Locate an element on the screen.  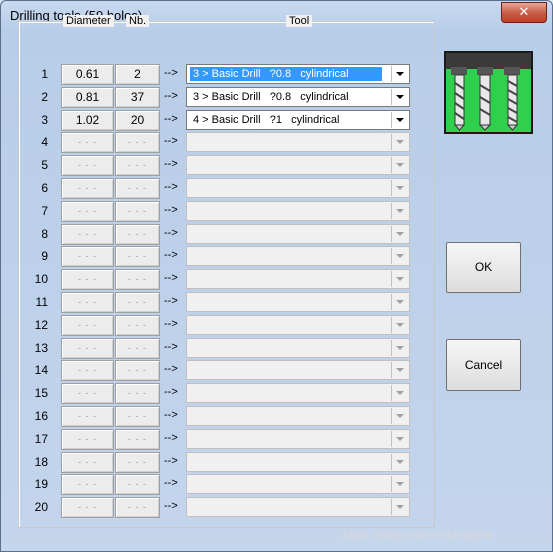
nb-field: 2 is located at coordinates (137, 74).